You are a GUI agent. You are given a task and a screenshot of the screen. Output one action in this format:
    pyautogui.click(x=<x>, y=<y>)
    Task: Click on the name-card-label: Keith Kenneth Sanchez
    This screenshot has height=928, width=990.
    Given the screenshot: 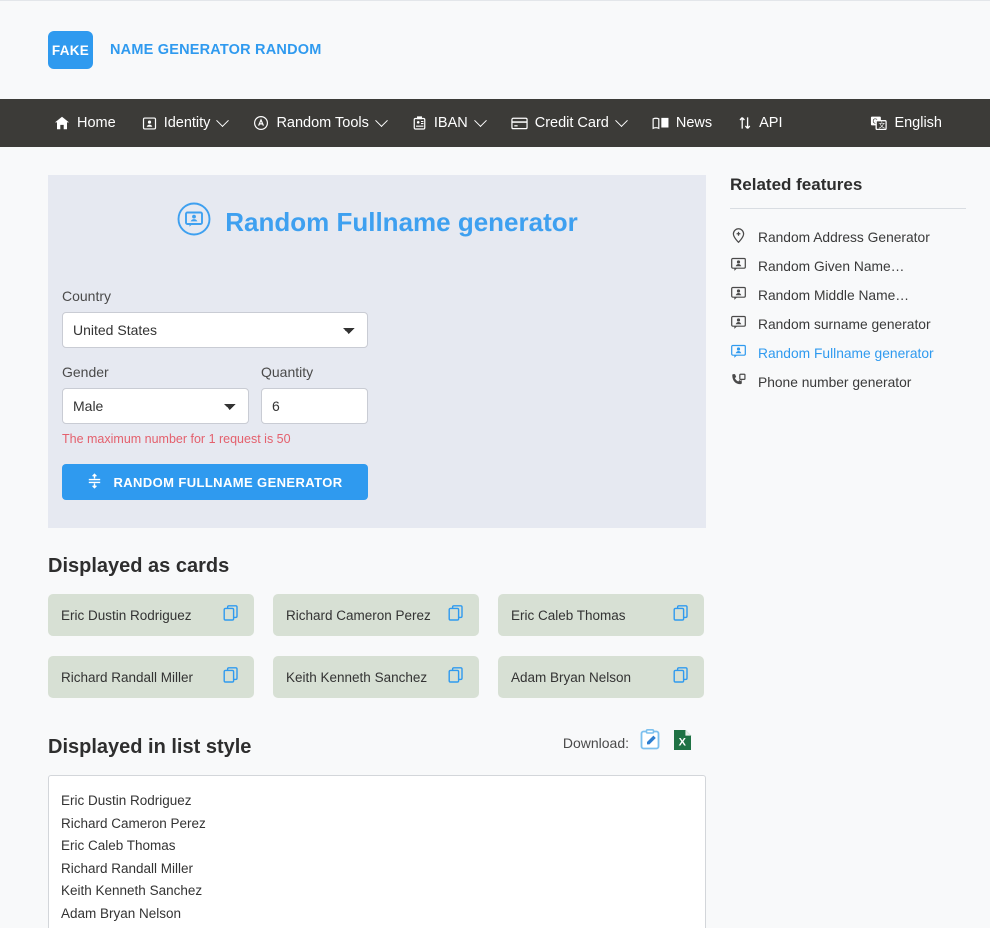 What is the action you would take?
    pyautogui.click(x=357, y=677)
    